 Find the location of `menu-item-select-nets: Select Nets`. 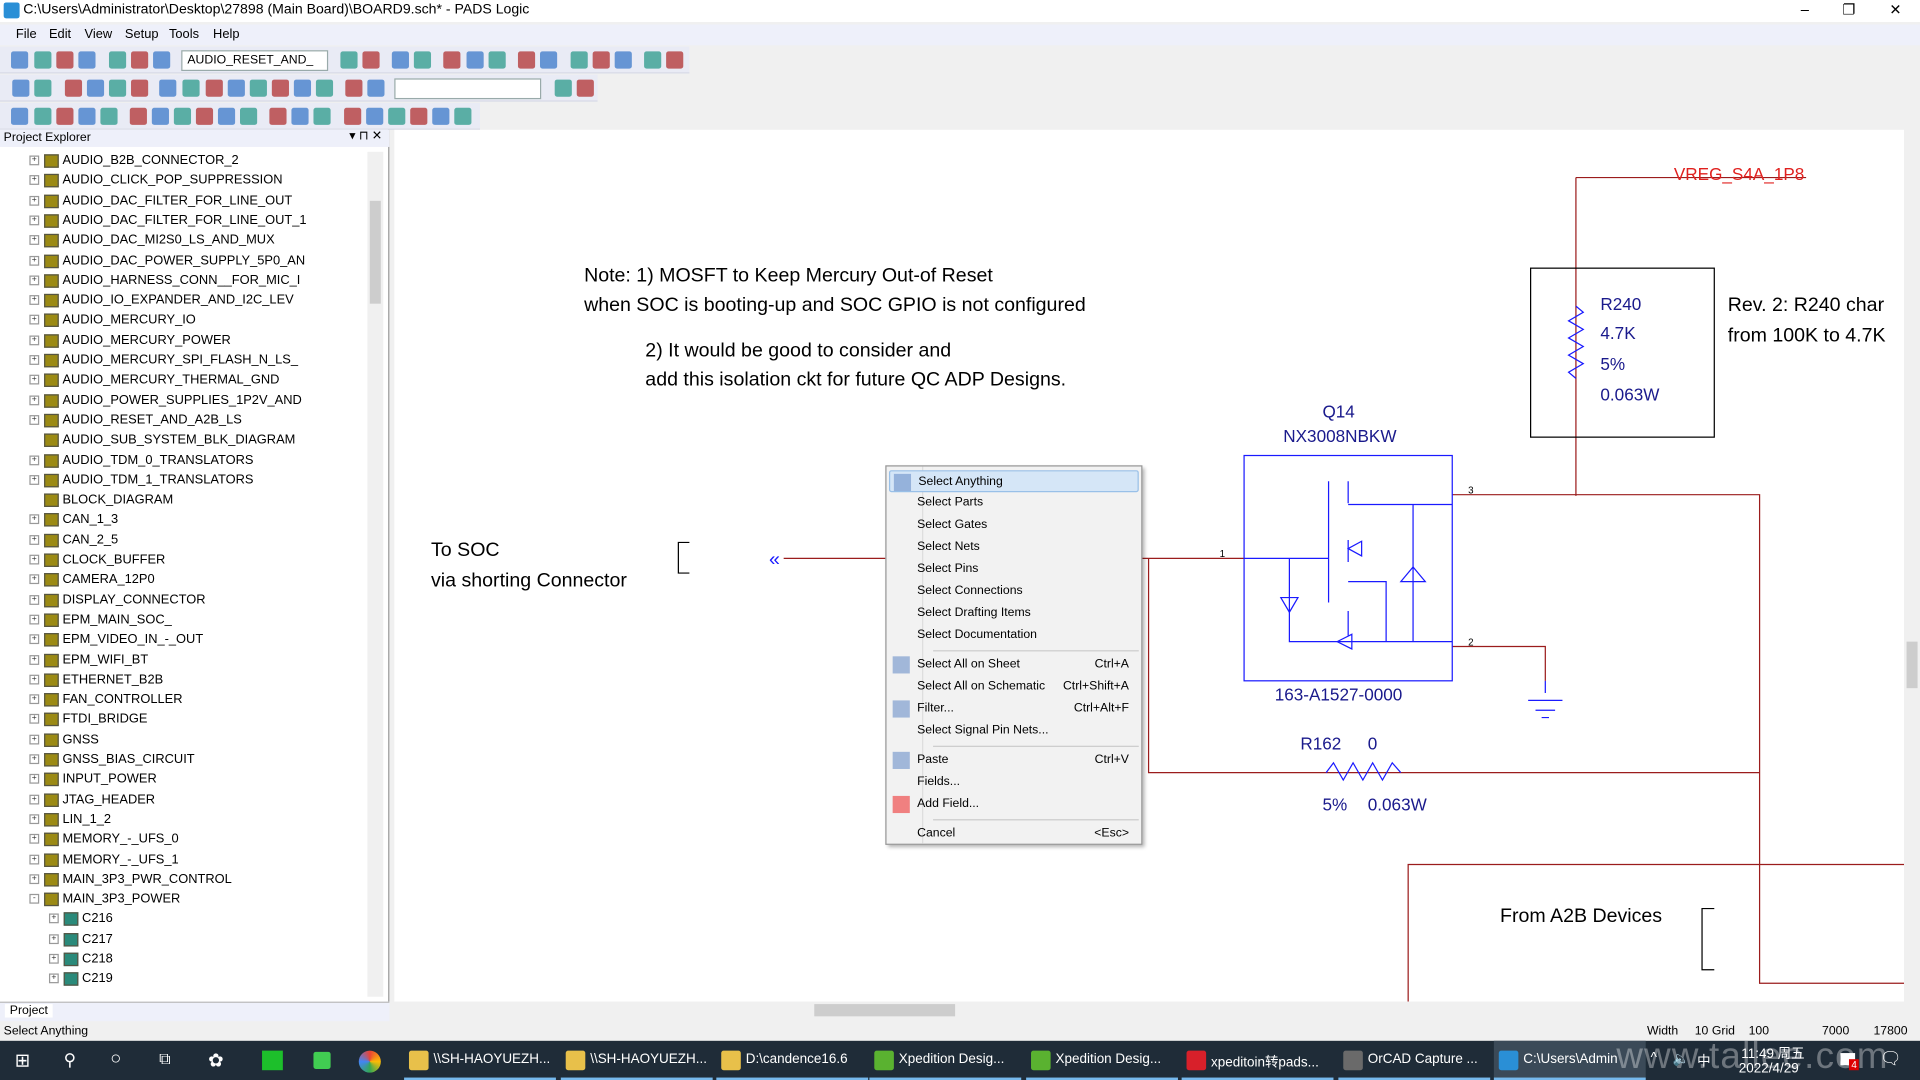

menu-item-select-nets: Select Nets is located at coordinates (1014, 547).